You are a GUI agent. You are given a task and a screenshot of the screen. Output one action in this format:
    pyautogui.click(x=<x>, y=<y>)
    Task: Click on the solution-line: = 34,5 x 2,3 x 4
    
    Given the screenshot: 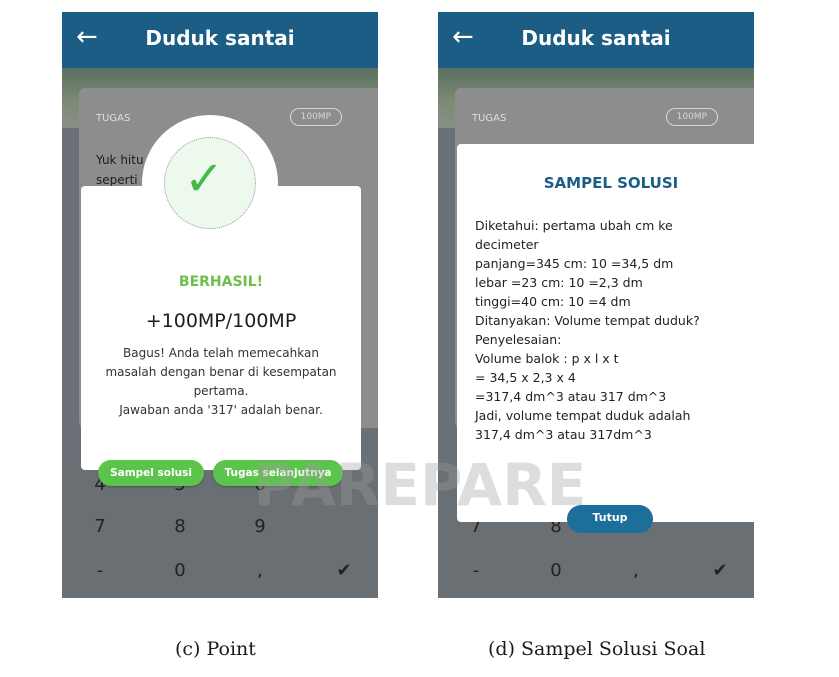 What is the action you would take?
    pyautogui.click(x=525, y=377)
    